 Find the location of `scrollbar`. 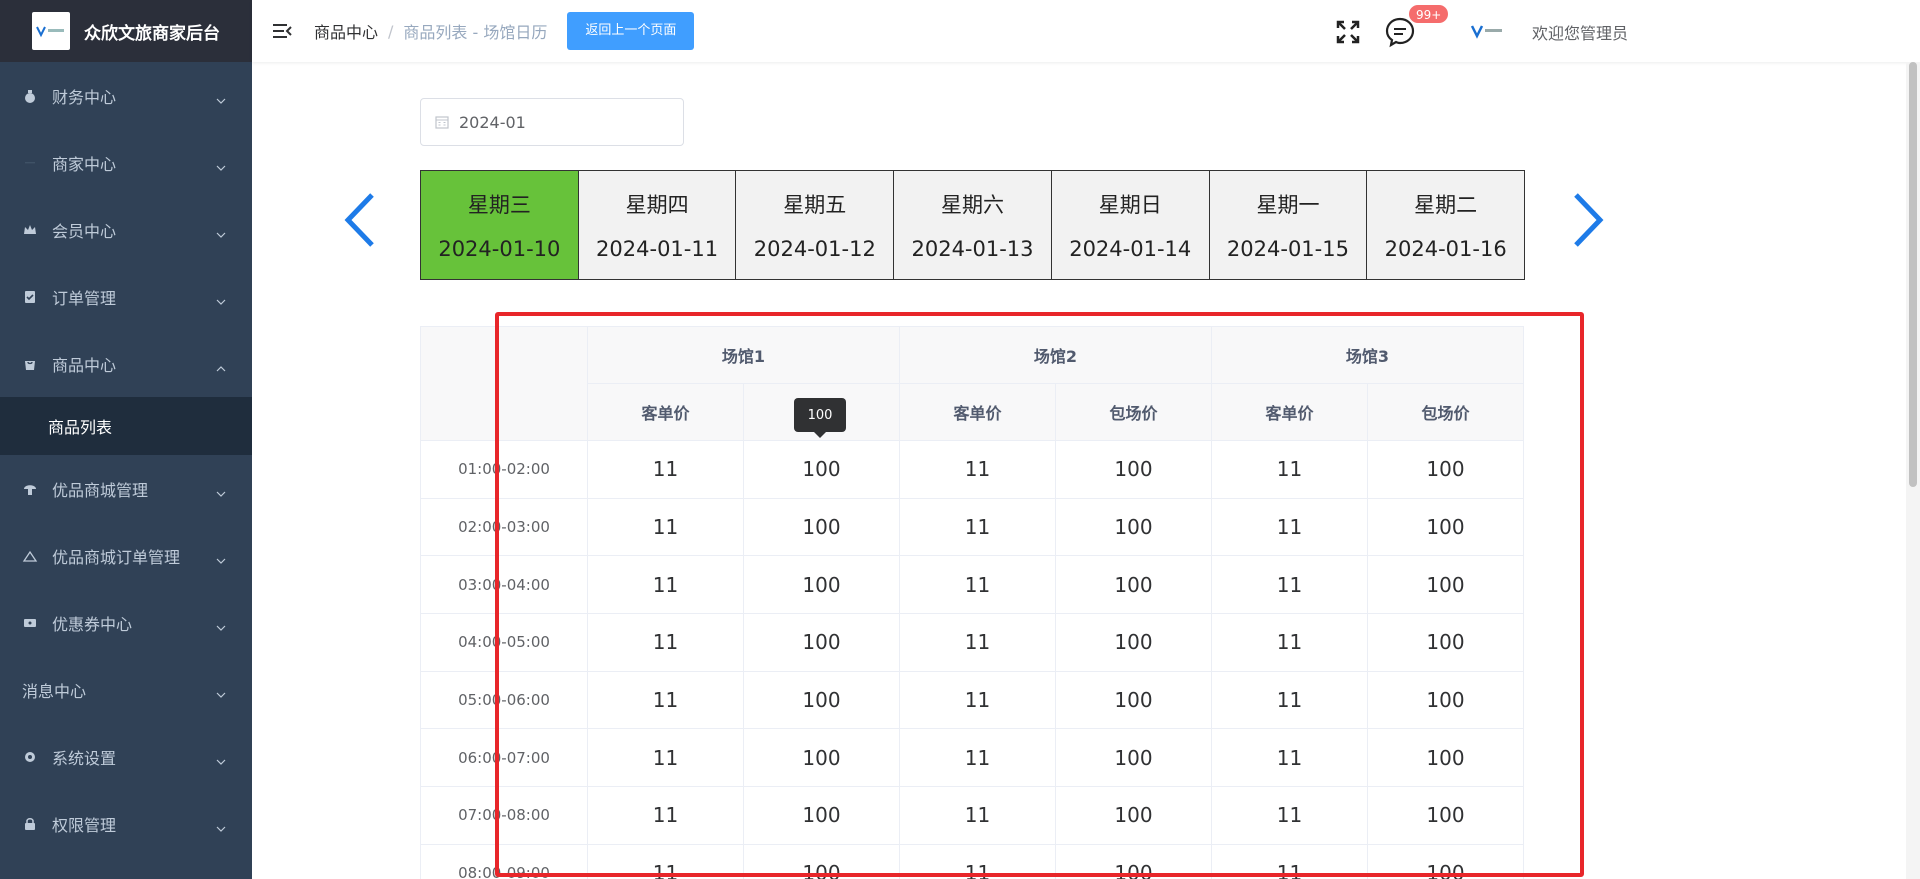

scrollbar is located at coordinates (1913, 470).